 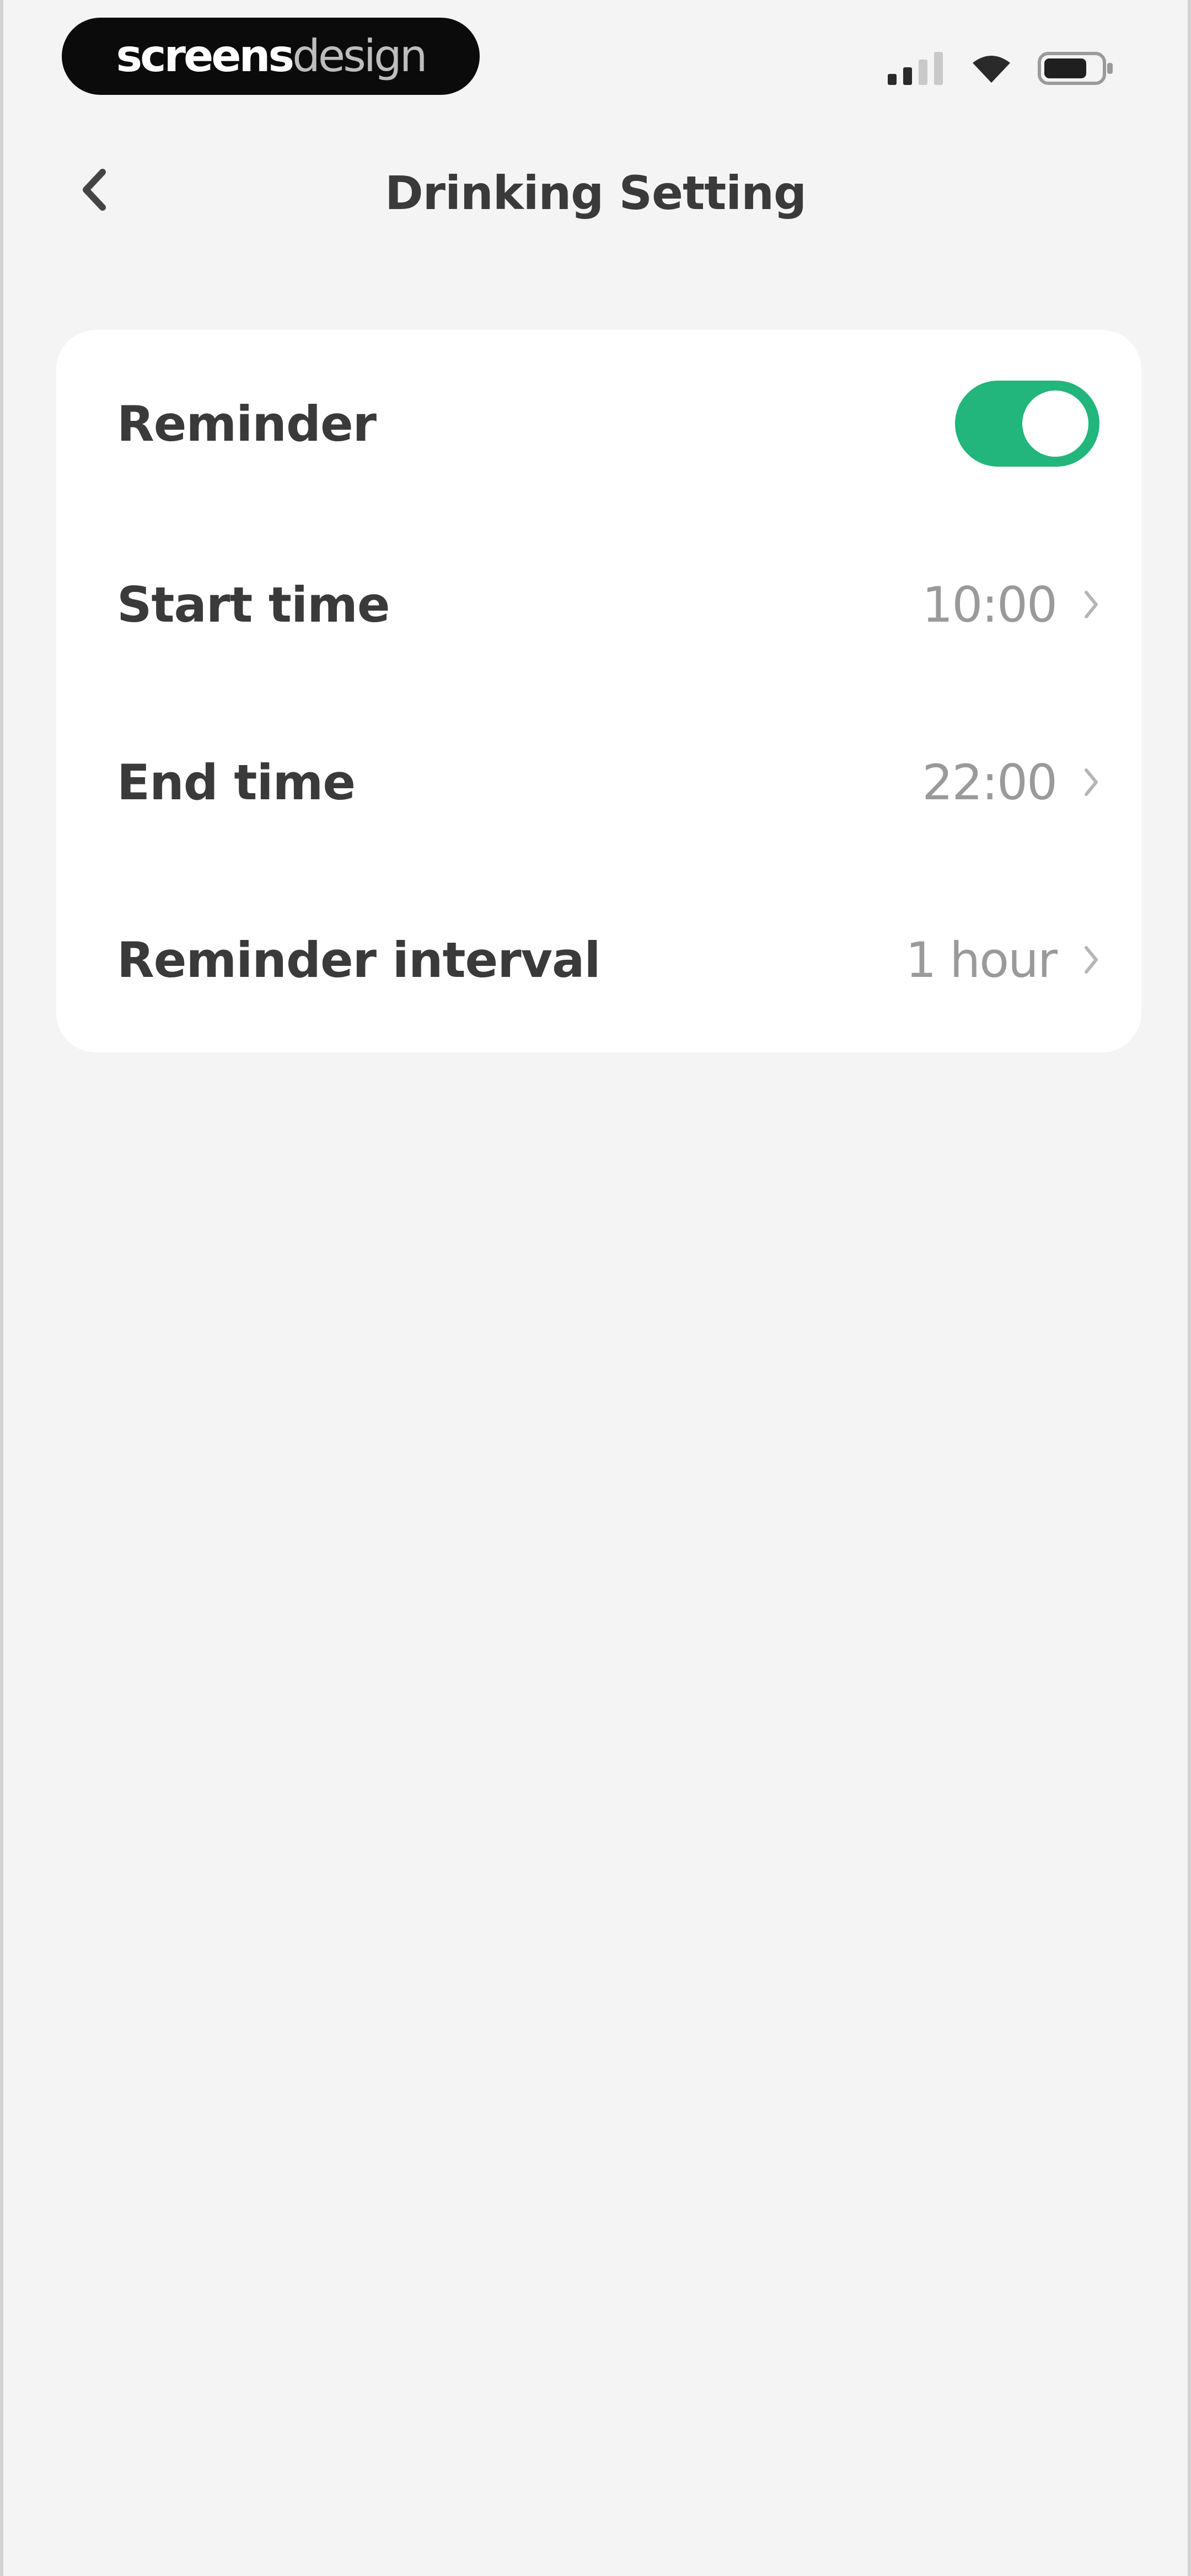 I want to click on end-time-value-group: 22:00, so click(x=1010, y=782).